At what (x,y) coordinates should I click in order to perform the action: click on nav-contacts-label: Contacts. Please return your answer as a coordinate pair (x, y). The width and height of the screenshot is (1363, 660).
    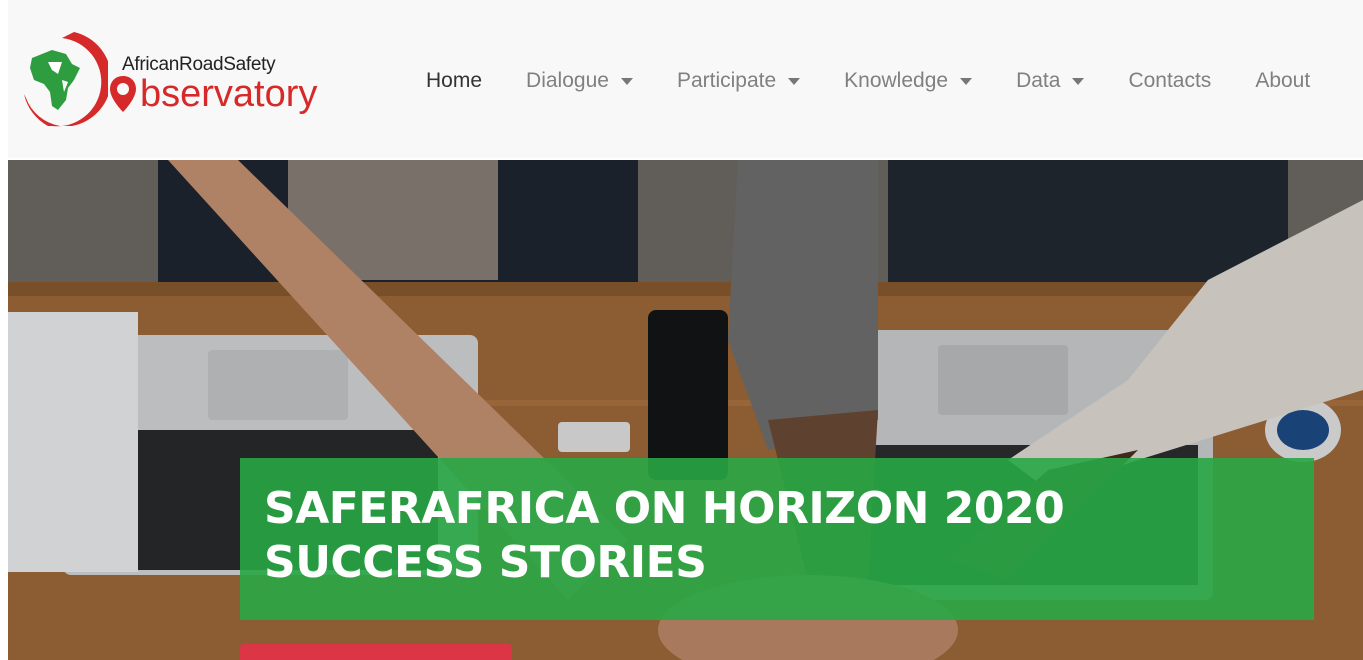
    Looking at the image, I should click on (1170, 80).